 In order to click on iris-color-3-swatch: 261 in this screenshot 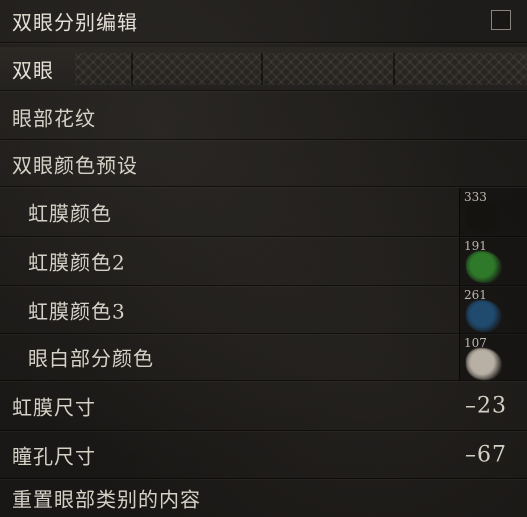, I will do `click(493, 309)`.